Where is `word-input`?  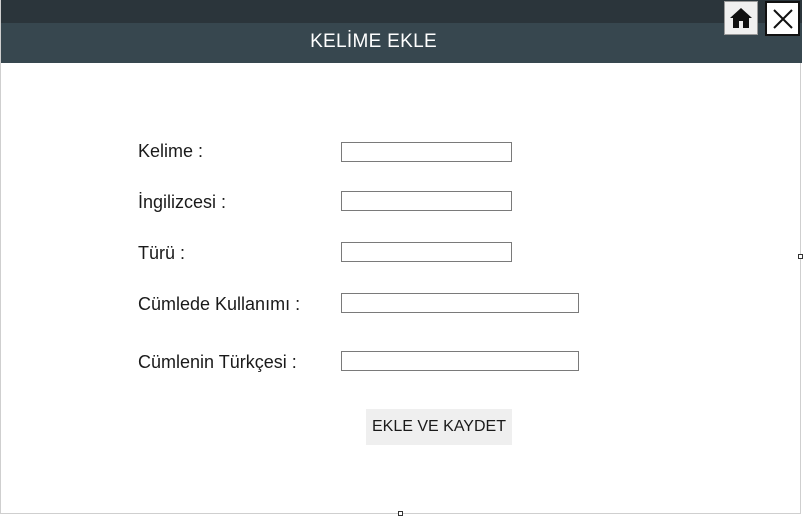 word-input is located at coordinates (426, 152).